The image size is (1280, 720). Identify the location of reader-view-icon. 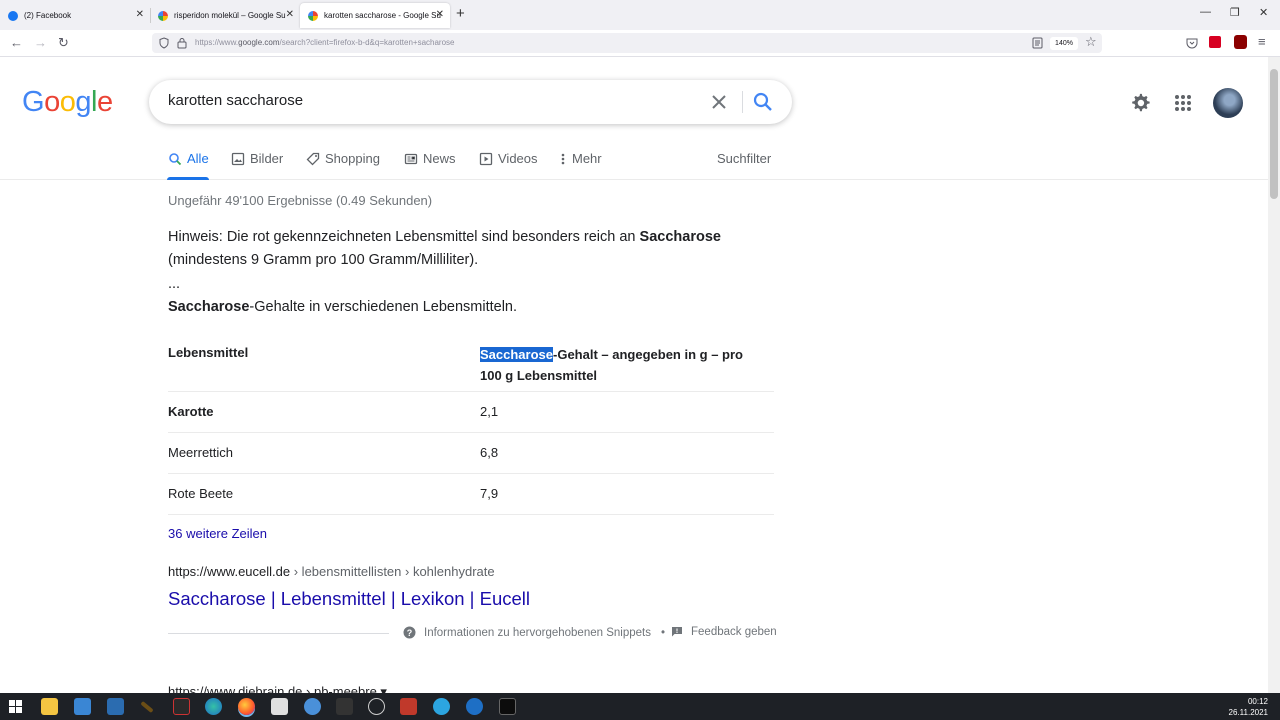
(1037, 43).